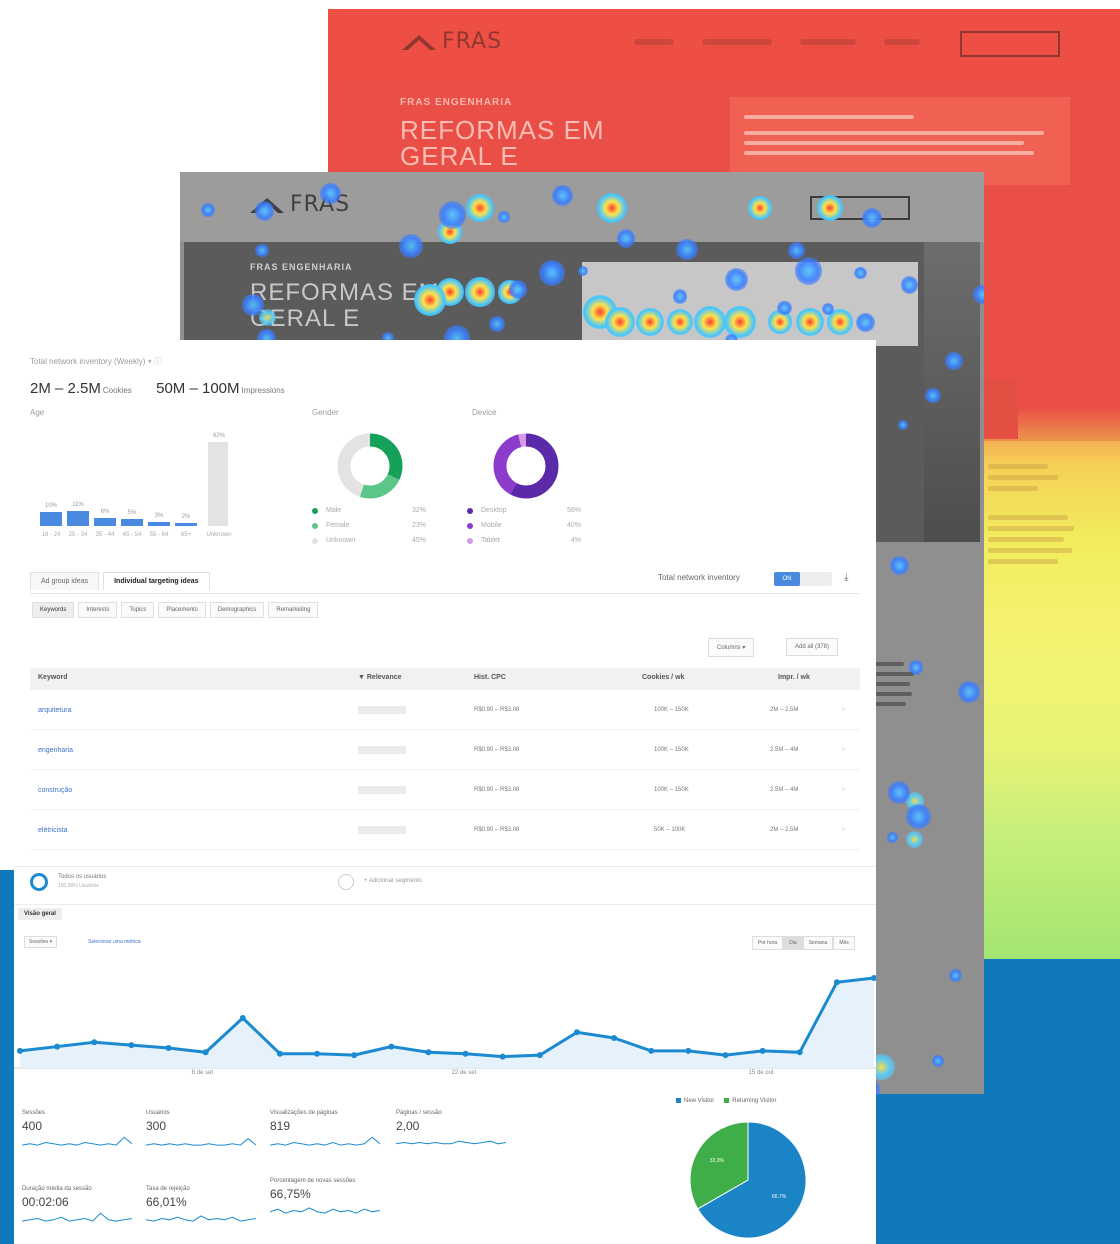 The image size is (1120, 1244). I want to click on age-bar-category: 18 - 24, so click(51, 535).